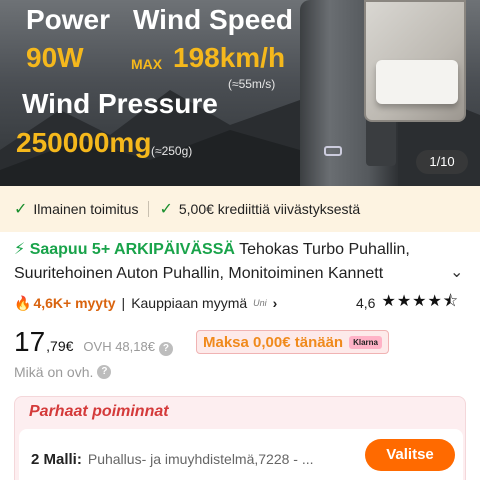 Image resolution: width=480 pixels, height=480 pixels. I want to click on rating: 4,6 ★★★★⯪, so click(407, 303).